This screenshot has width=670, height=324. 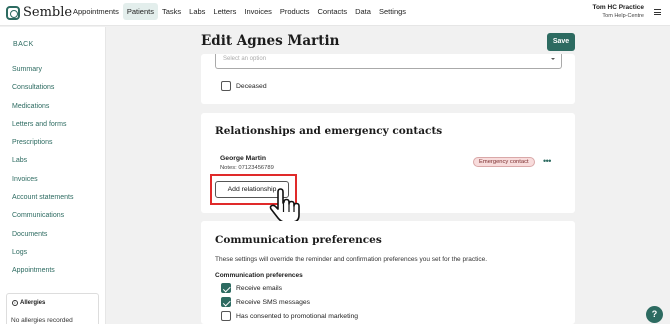 What do you see at coordinates (259, 288) in the screenshot?
I see `receive-emails-label: Receive emails` at bounding box center [259, 288].